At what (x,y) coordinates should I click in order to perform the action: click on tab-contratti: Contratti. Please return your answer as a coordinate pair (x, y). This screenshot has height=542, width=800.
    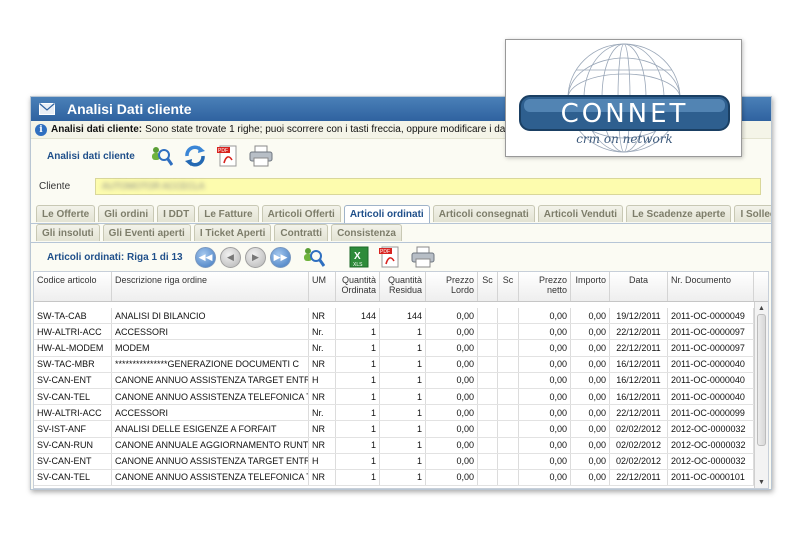
    Looking at the image, I should click on (301, 232).